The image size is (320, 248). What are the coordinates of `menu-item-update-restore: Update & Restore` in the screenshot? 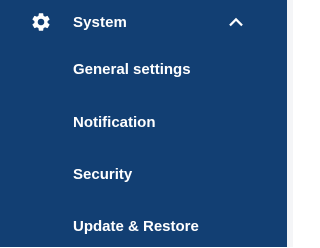 It's located at (143, 228).